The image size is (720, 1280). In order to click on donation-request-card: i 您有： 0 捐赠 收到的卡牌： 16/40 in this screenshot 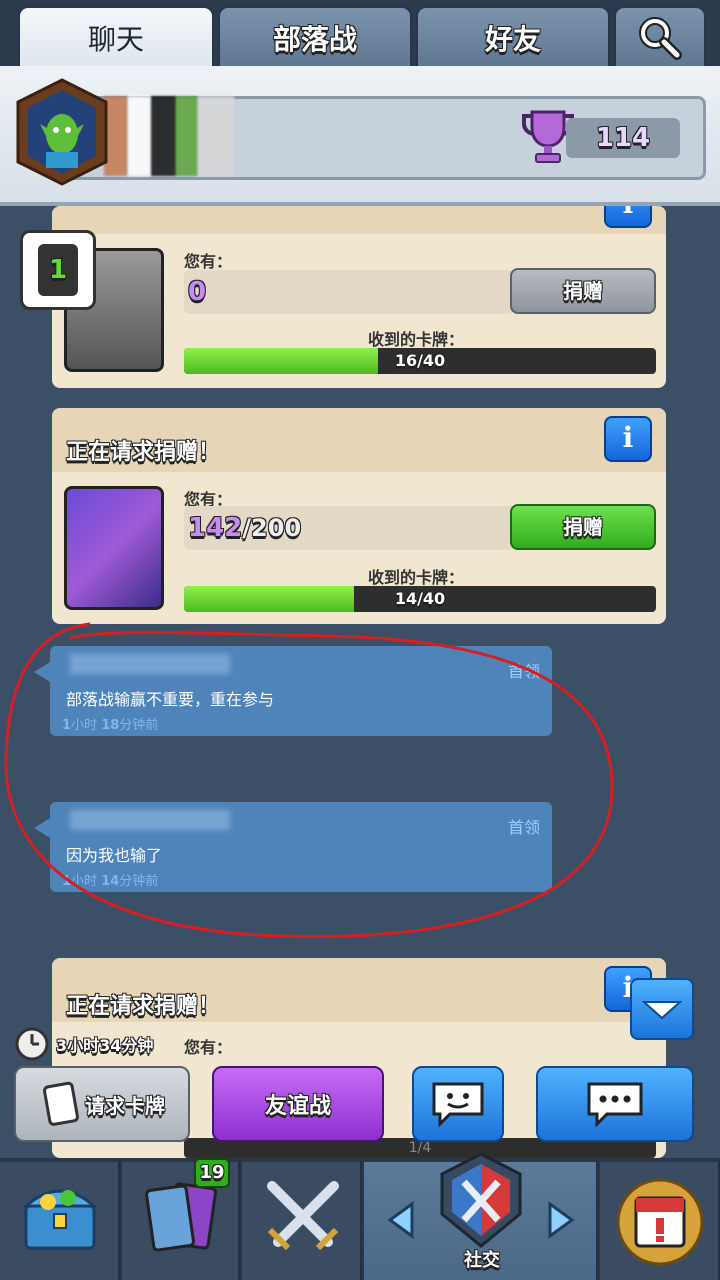, I will do `click(359, 297)`.